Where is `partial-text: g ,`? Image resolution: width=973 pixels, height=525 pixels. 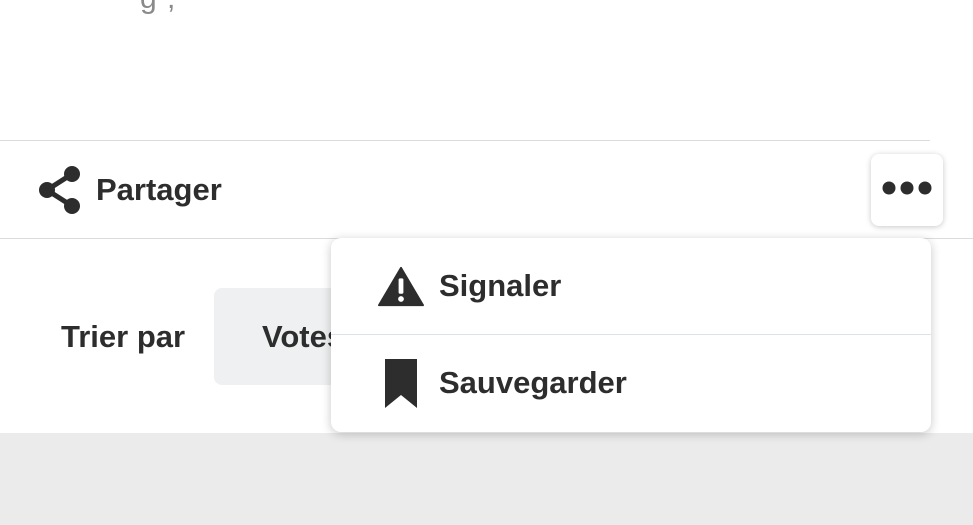 partial-text: g , is located at coordinates (158, 8).